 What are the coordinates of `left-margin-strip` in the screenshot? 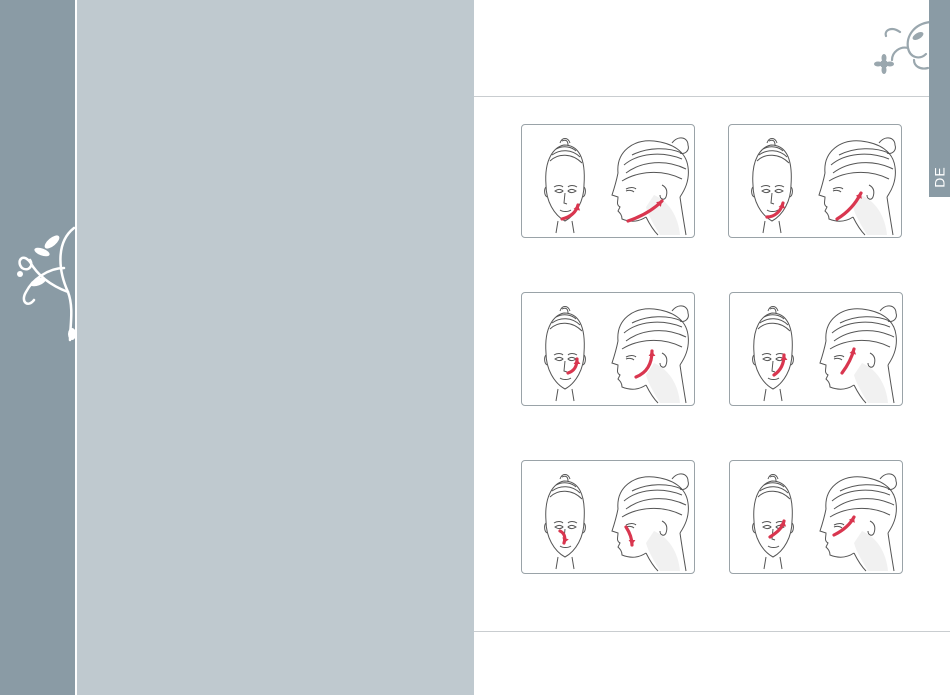 It's located at (37, 347).